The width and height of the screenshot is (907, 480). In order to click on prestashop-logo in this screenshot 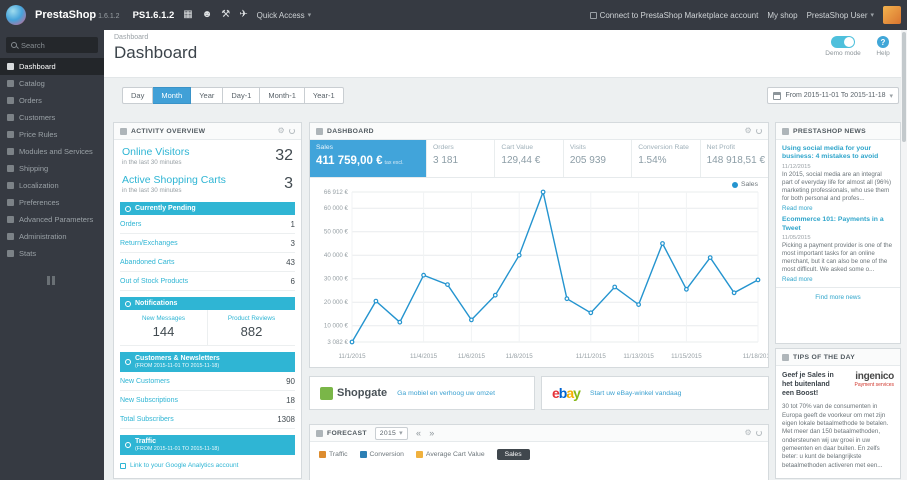, I will do `click(16, 15)`.